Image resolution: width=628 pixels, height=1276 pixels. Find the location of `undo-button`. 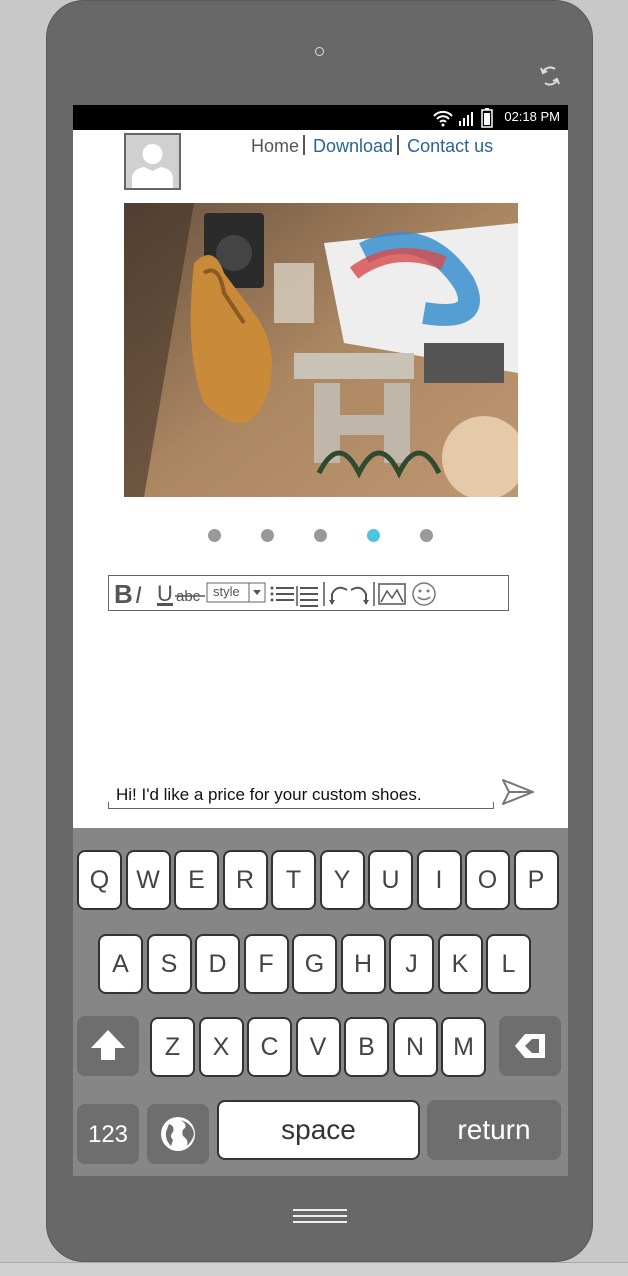

undo-button is located at coordinates (338, 594).